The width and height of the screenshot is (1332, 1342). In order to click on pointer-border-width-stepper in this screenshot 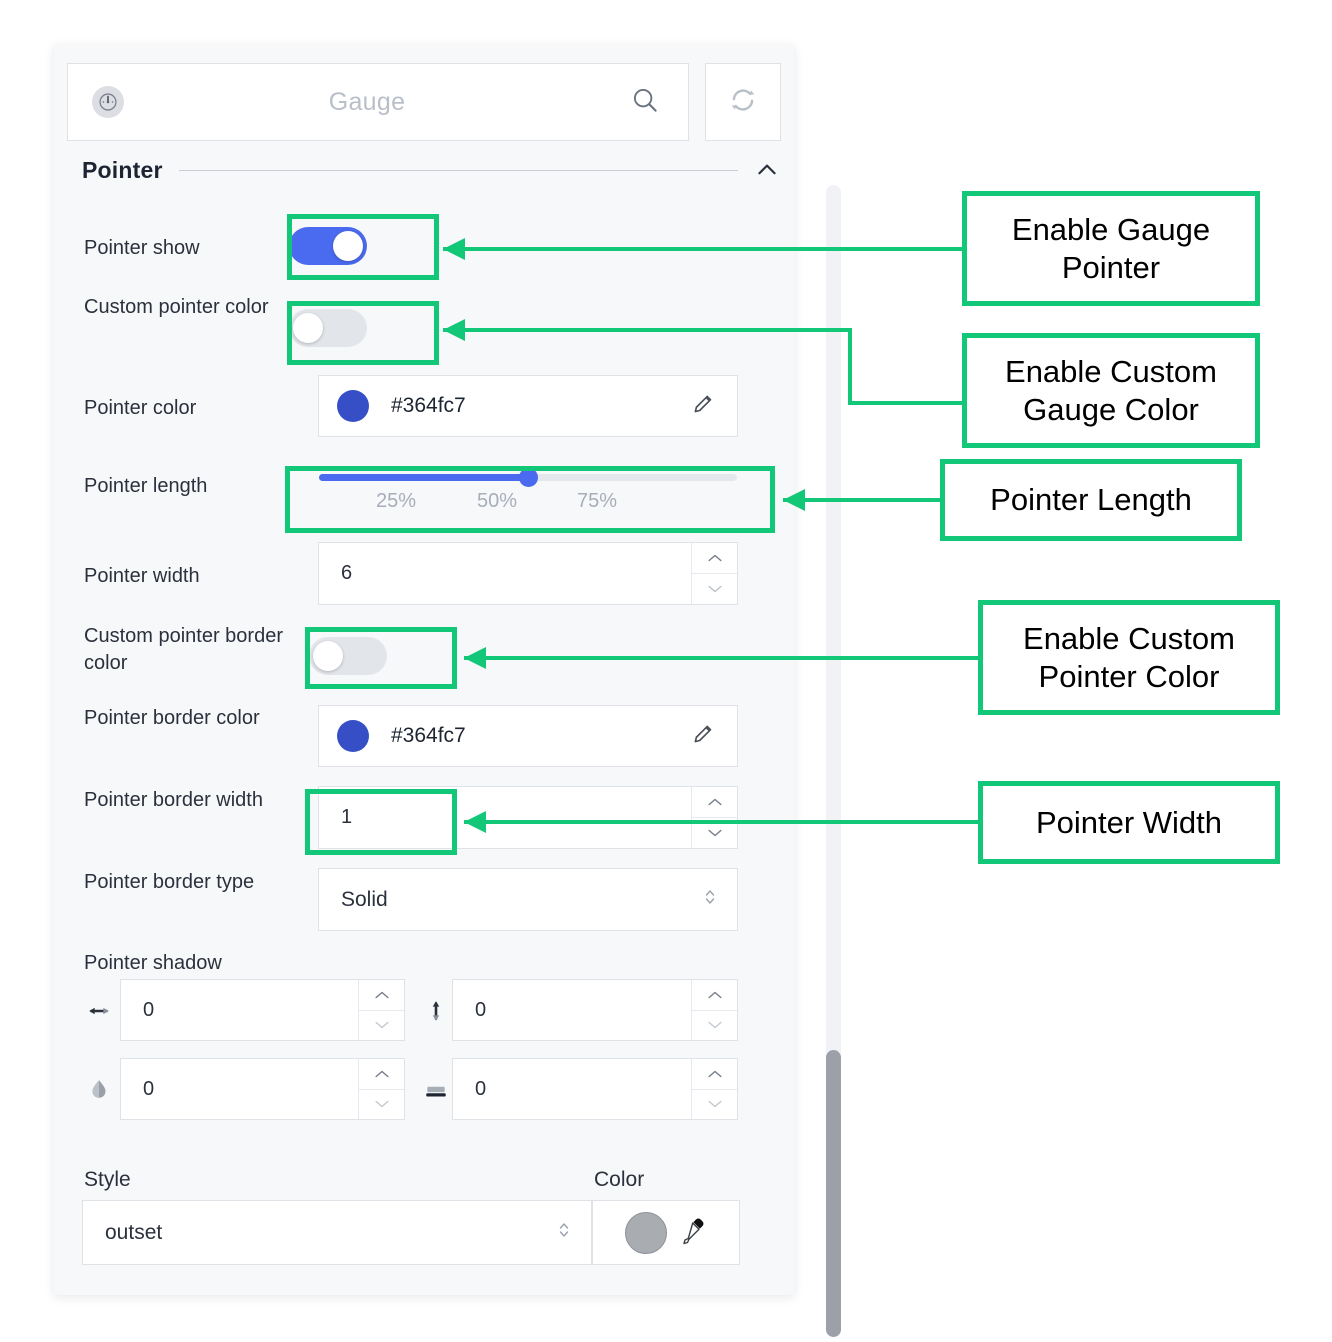, I will do `click(714, 817)`.